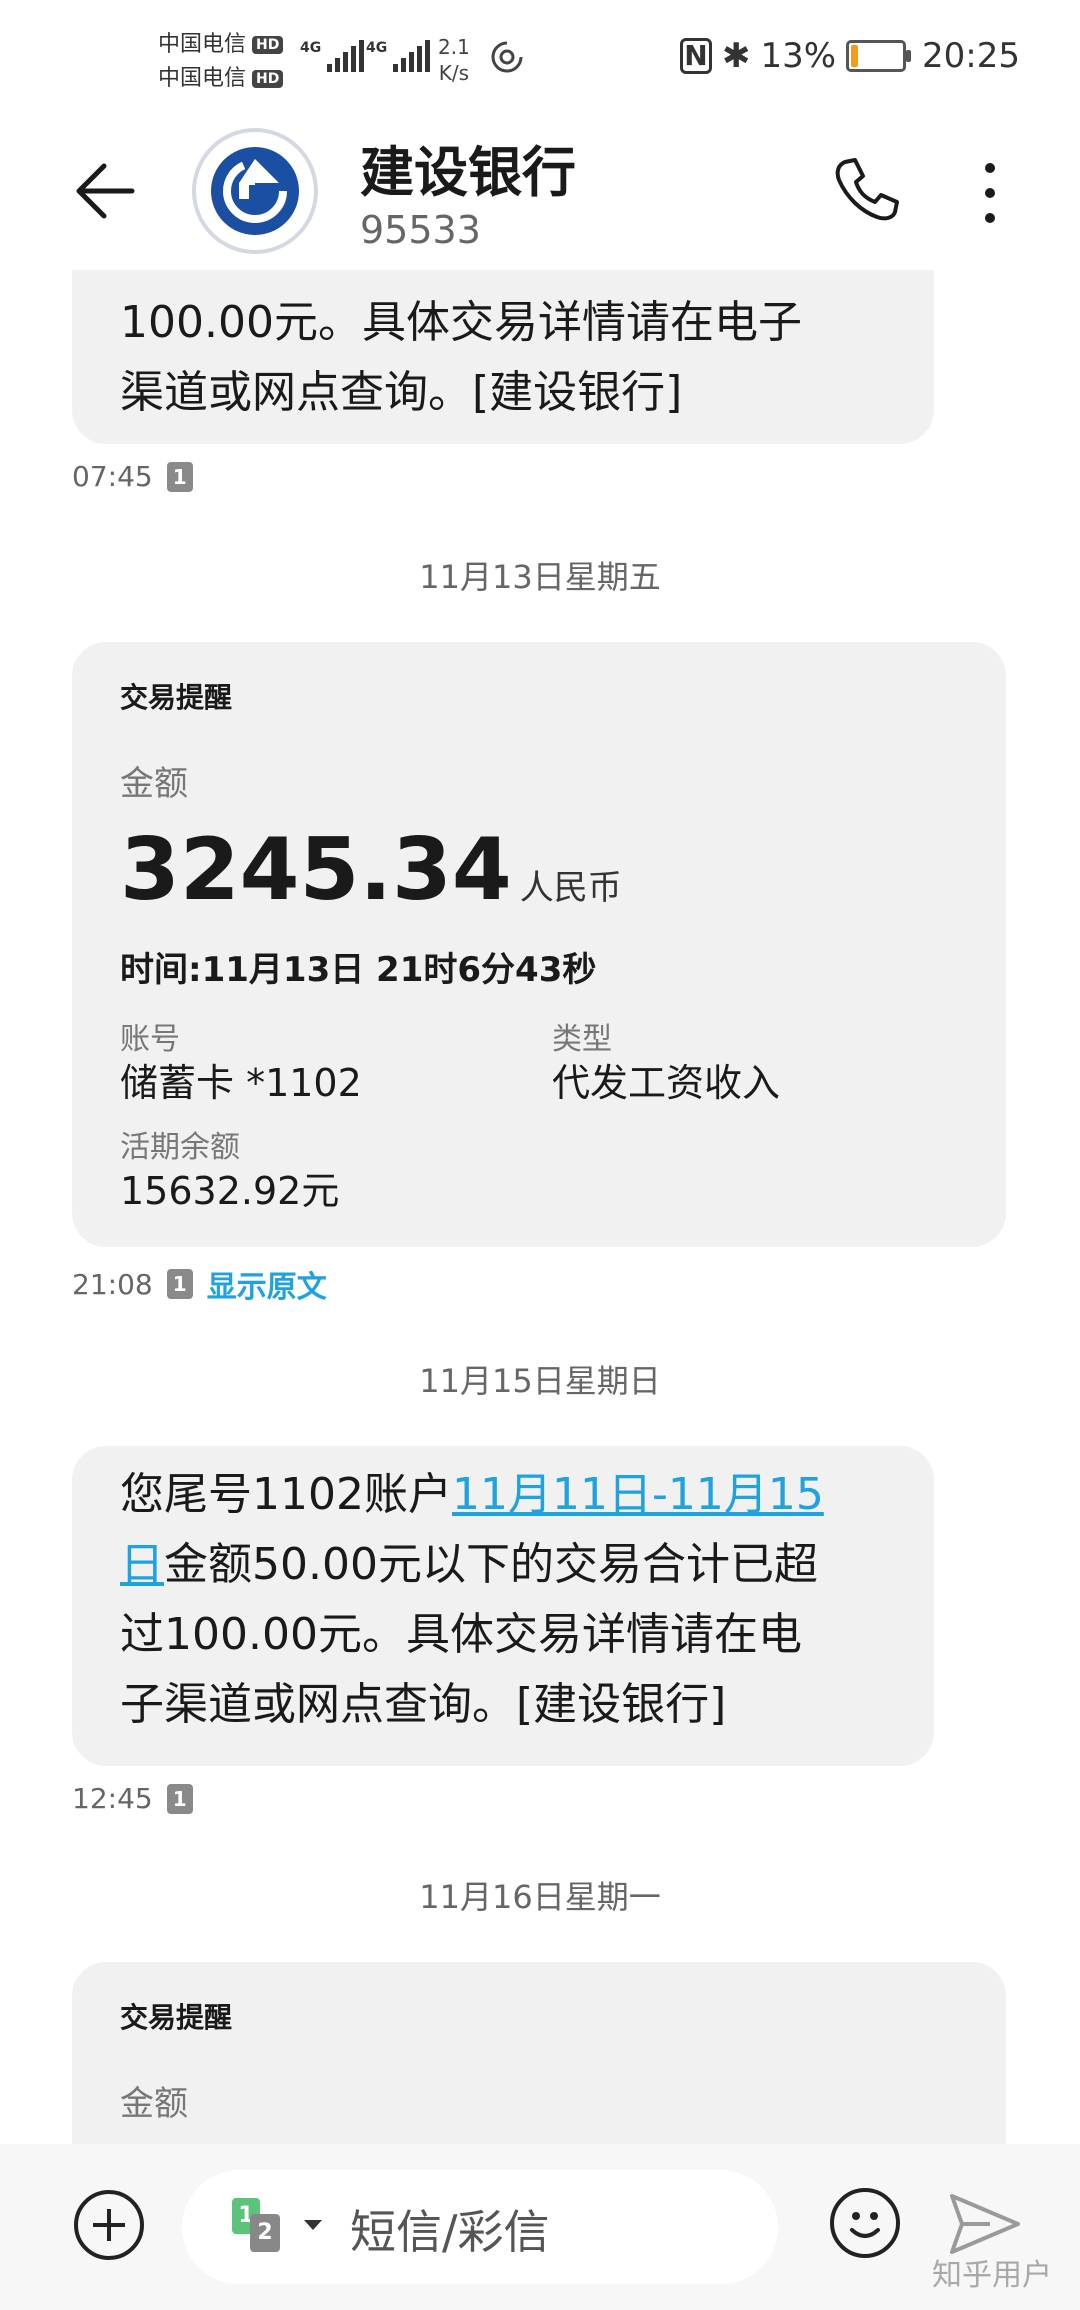  I want to click on status-indicators: N ✱ 13% 20:25, so click(849, 56).